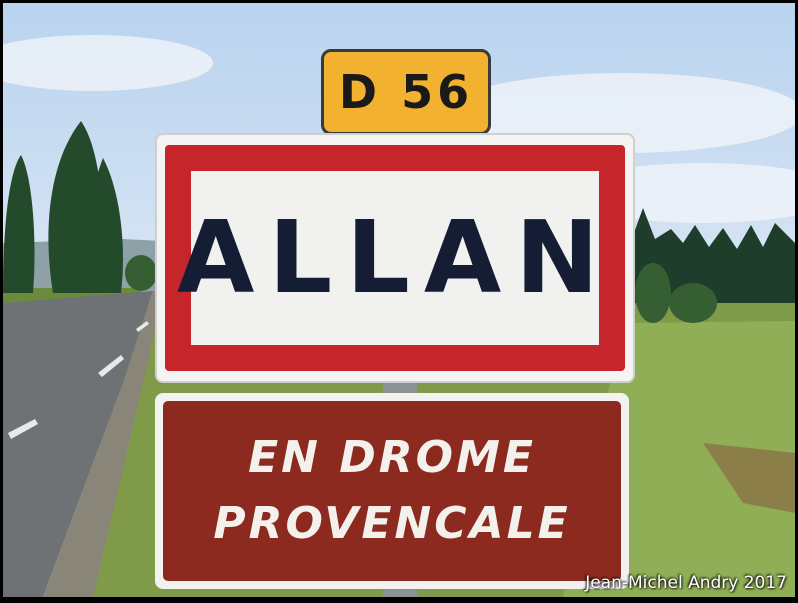  I want to click on route-number-plate: D 56, so click(406, 92).